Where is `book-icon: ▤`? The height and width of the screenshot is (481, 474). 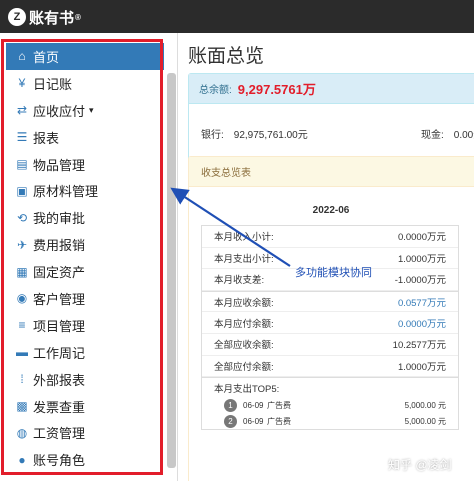 book-icon: ▤ is located at coordinates (22, 164).